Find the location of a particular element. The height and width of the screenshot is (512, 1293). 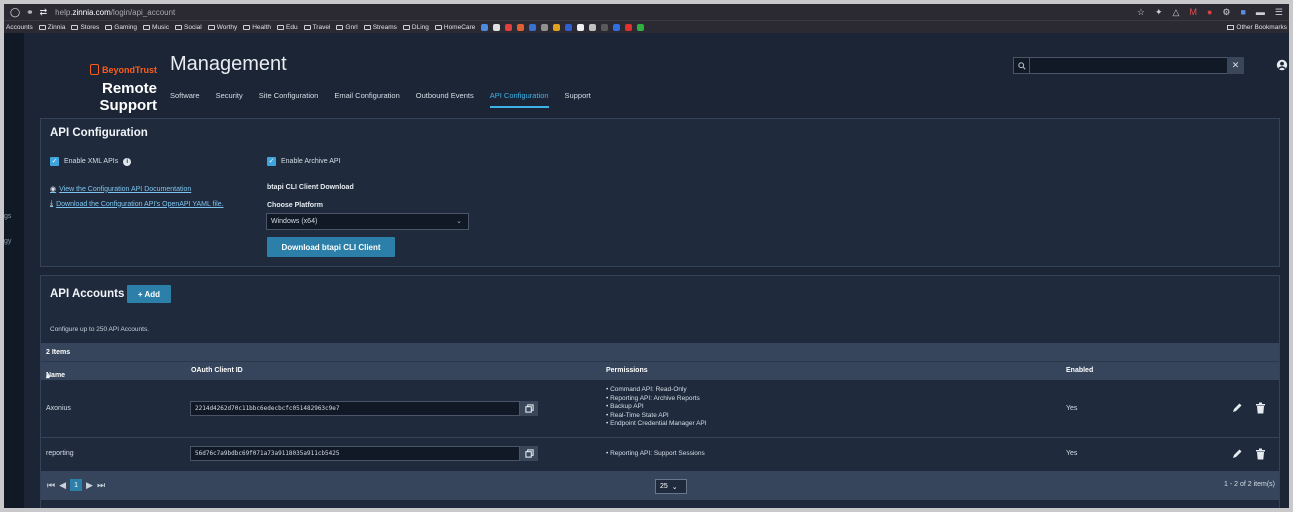

previous-page-icon: ◀ is located at coordinates (62, 485).